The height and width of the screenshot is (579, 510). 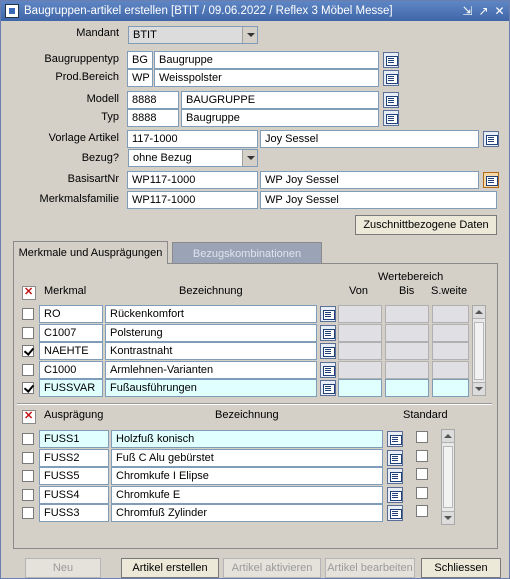 What do you see at coordinates (192, 180) in the screenshot?
I see `basisartnr-code-field: WP117-1000` at bounding box center [192, 180].